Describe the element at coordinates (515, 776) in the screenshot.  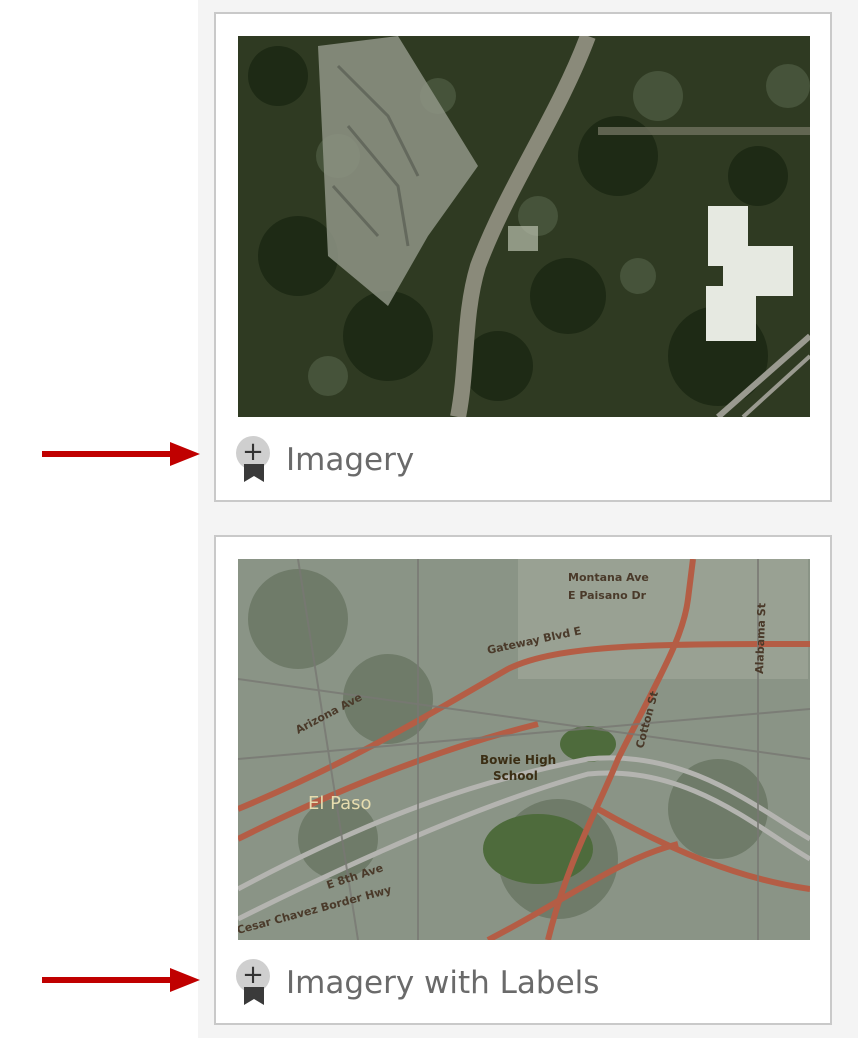
I see `map-label-school2: School` at that location.